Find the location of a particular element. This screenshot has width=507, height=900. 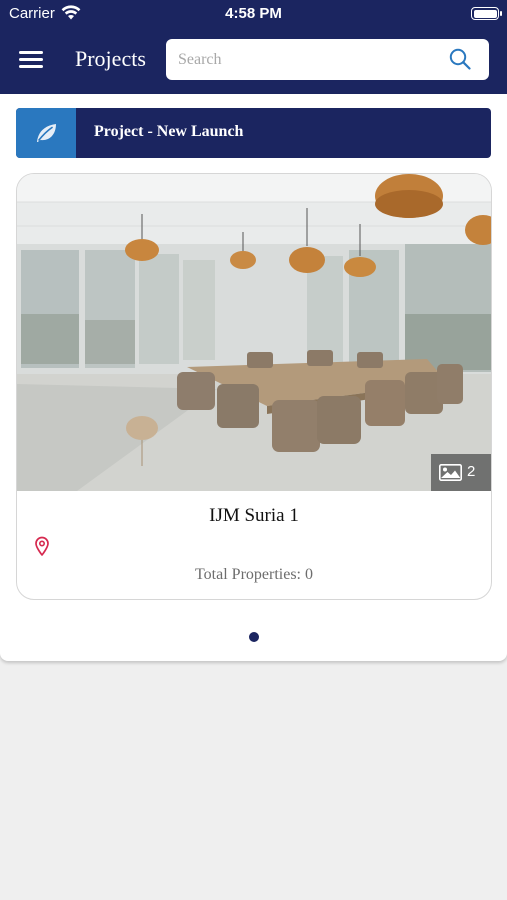

status-time: 4:58 PM is located at coordinates (253, 13).